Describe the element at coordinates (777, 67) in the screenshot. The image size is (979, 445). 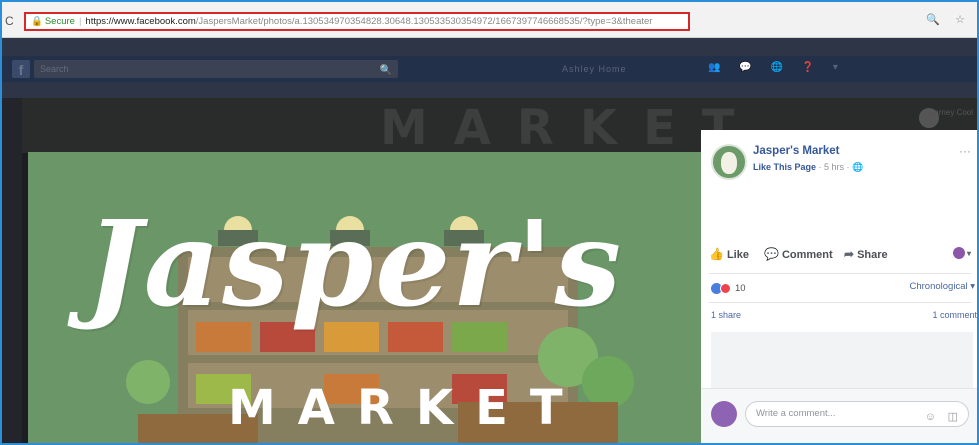
I see `facebook-nav-icons: 👥 💬 🌐 ❓ ▾` at that location.